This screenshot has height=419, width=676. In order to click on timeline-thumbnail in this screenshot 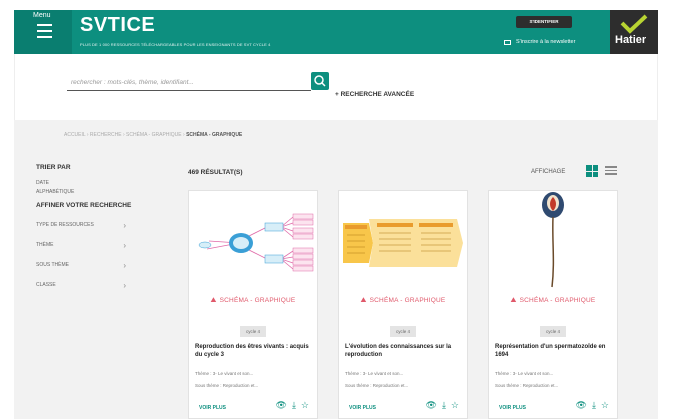, I will do `click(403, 241)`.